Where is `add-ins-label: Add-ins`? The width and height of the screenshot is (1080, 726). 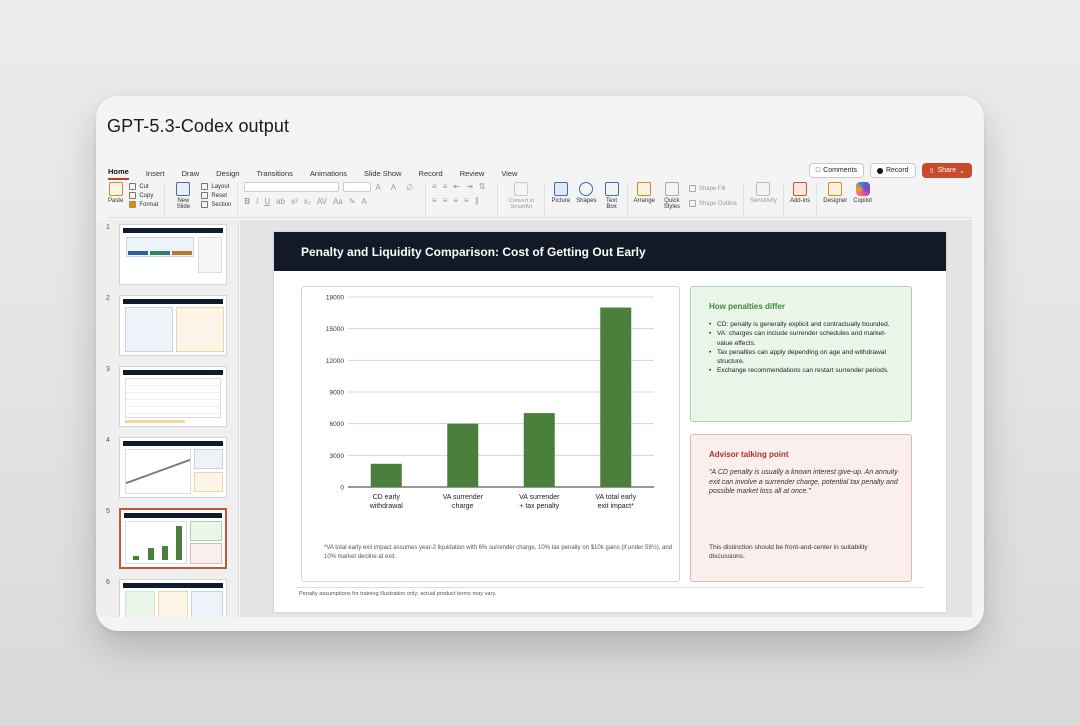
add-ins-label: Add-ins is located at coordinates (800, 201).